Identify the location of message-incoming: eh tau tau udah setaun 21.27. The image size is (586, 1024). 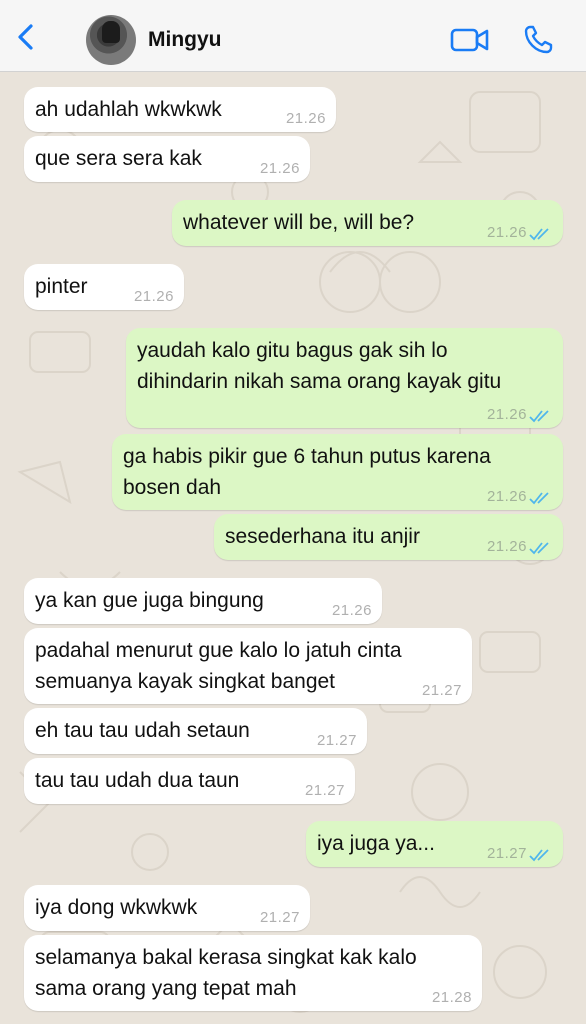
(195, 731).